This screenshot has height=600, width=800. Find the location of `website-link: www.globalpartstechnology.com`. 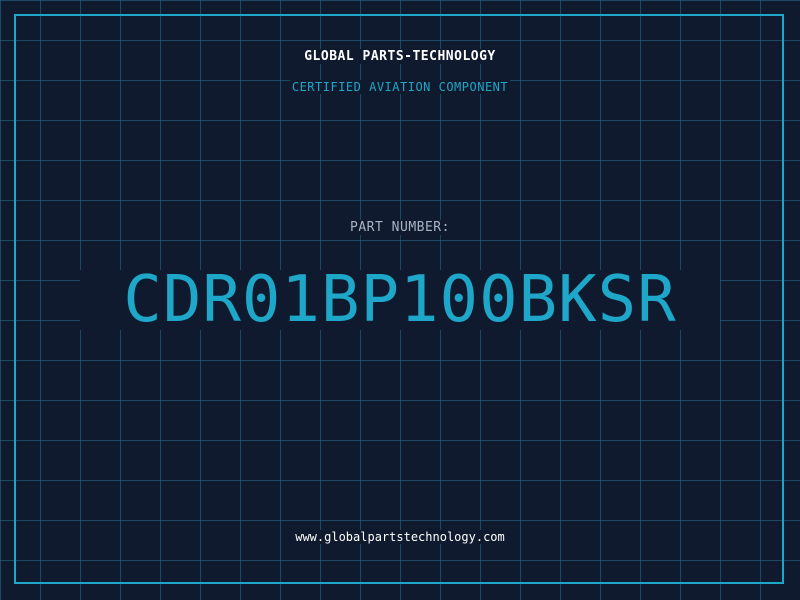

website-link: www.globalpartstechnology.com is located at coordinates (400, 537).